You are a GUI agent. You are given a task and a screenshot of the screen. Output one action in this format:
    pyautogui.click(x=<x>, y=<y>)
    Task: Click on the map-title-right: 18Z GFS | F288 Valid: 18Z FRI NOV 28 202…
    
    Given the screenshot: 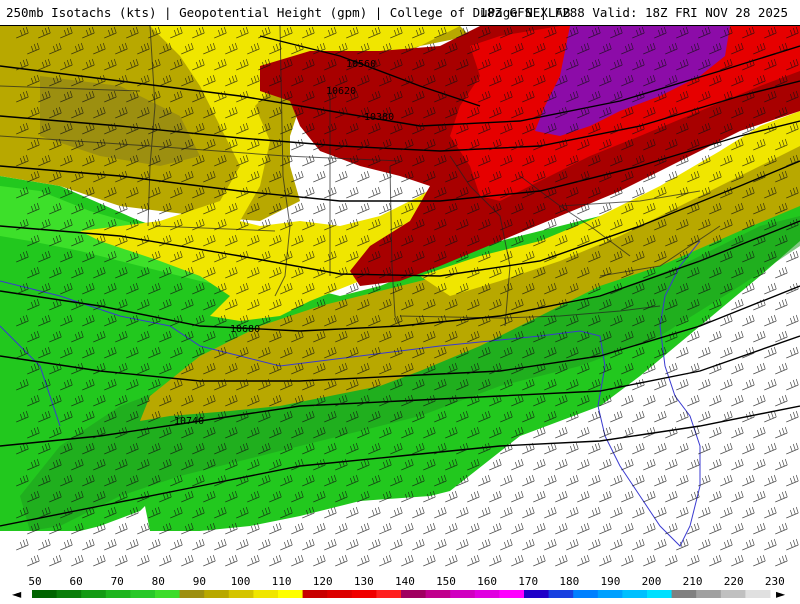 What is the action you would take?
    pyautogui.click(x=633, y=12)
    